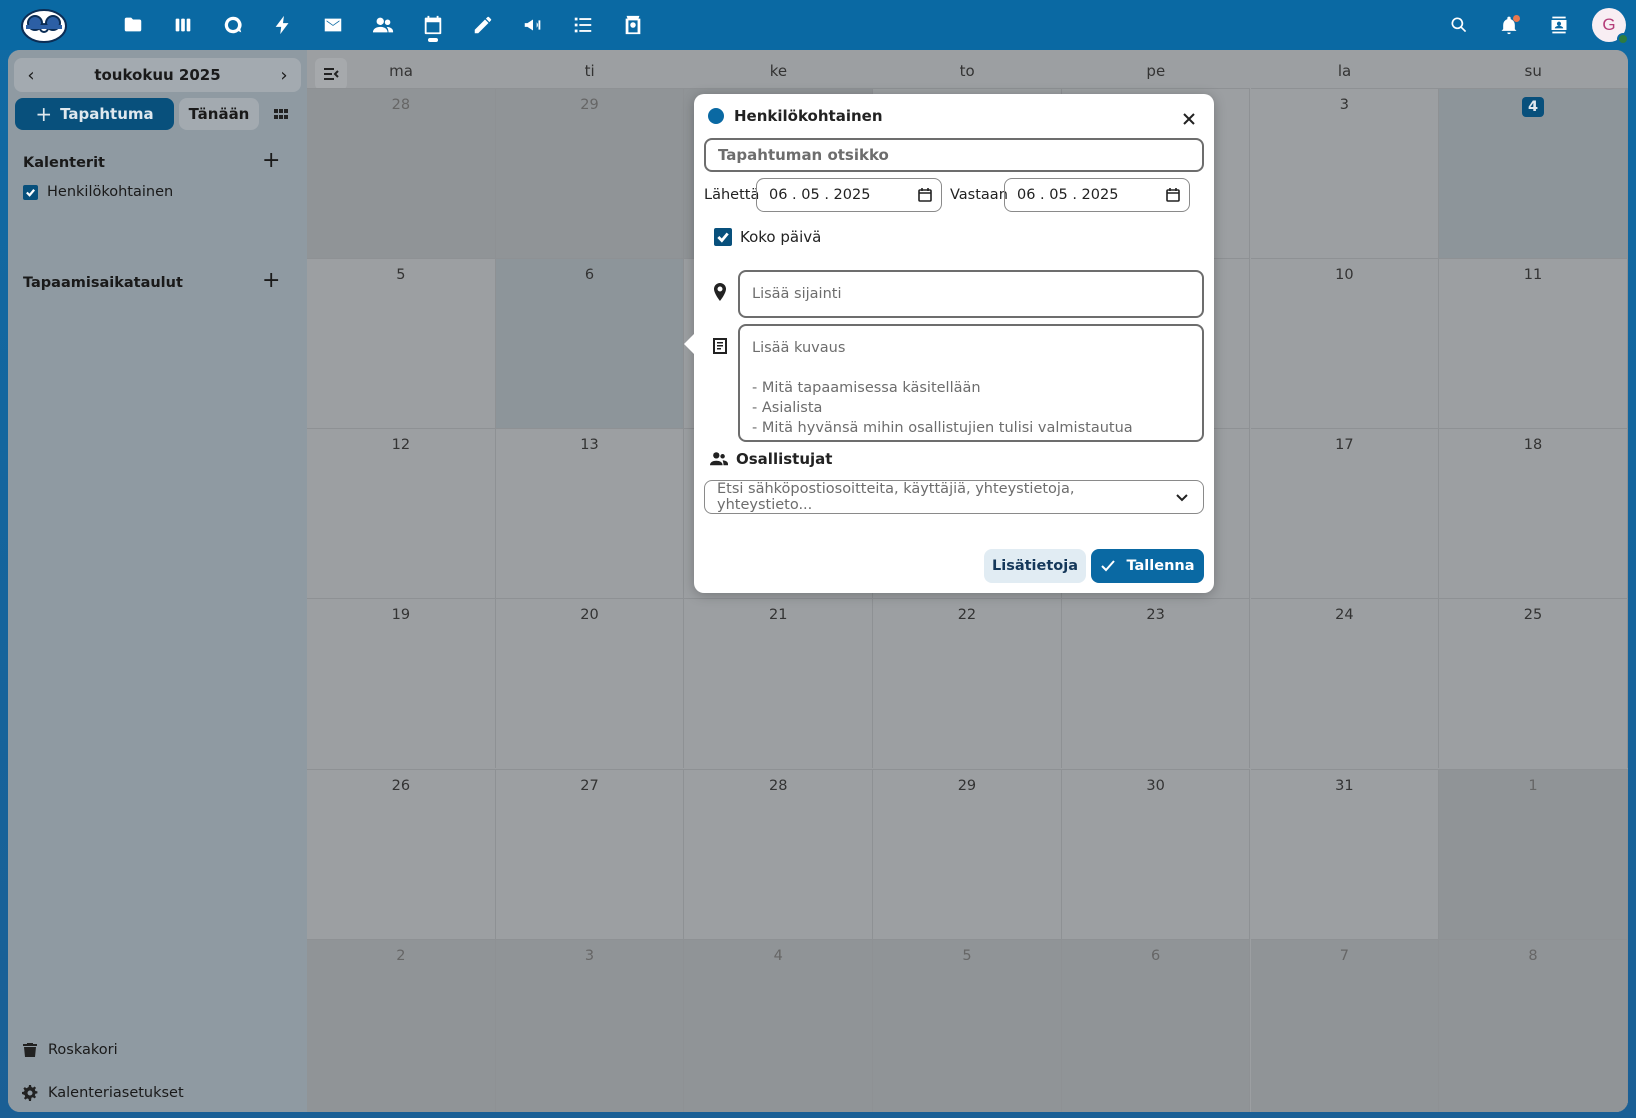 This screenshot has width=1636, height=1118. What do you see at coordinates (183, 25) in the screenshot?
I see `deck-icon` at bounding box center [183, 25].